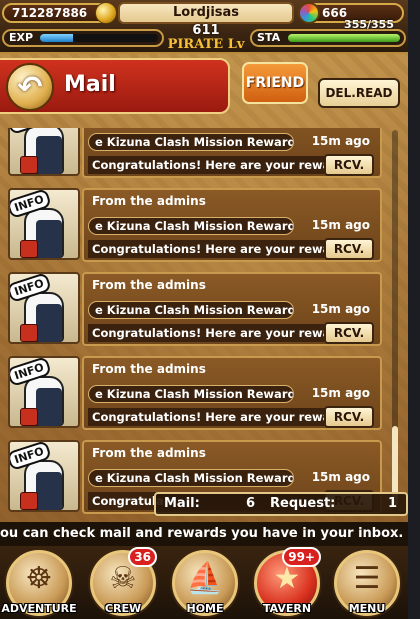 The image size is (420, 619). What do you see at coordinates (269, 37) in the screenshot?
I see `sta-label: STA` at bounding box center [269, 37].